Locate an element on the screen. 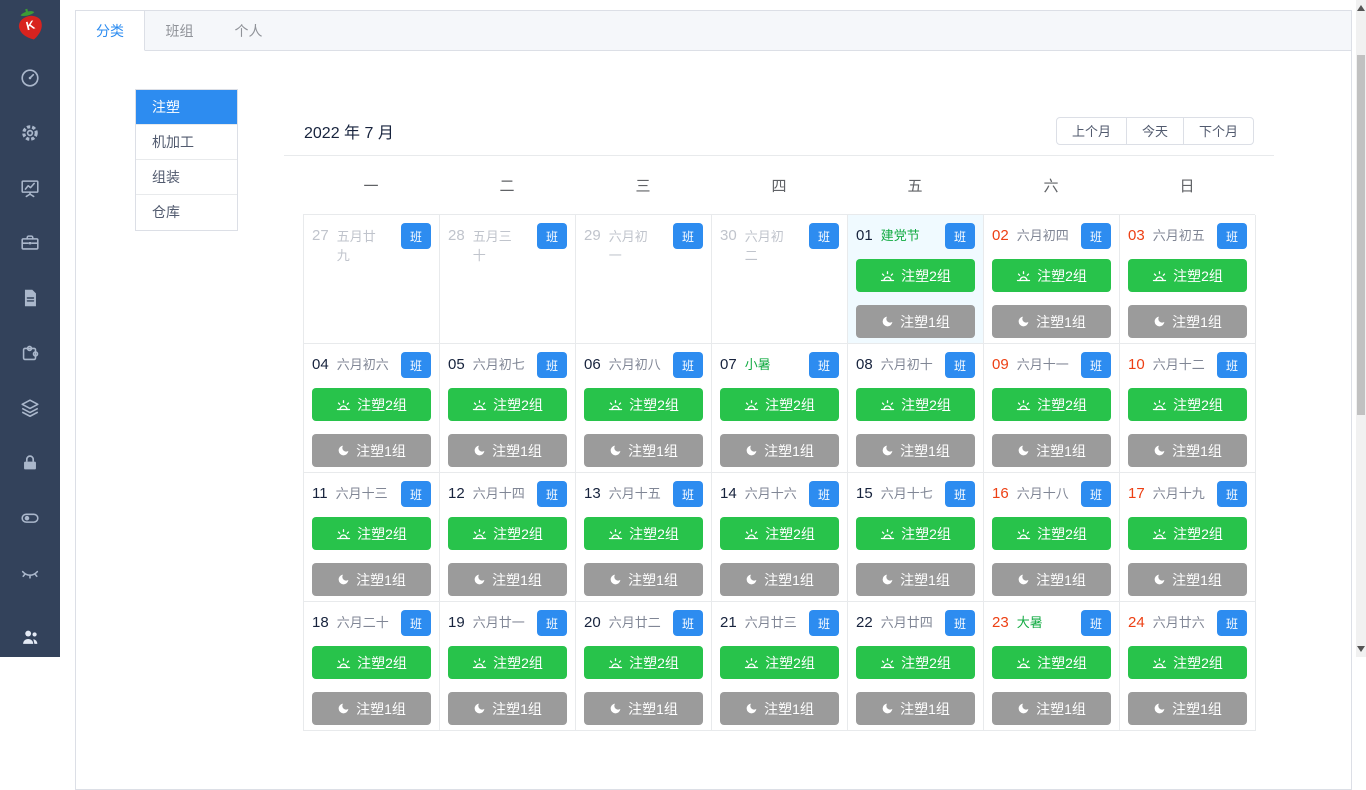  tab-personal: 个人 is located at coordinates (248, 31).